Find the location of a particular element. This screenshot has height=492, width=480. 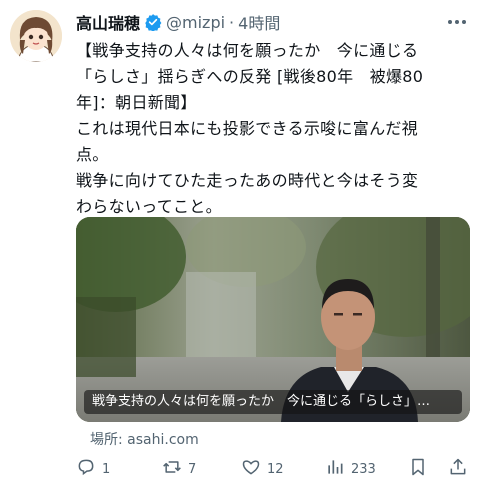

author-handle: @mizpi is located at coordinates (195, 22).